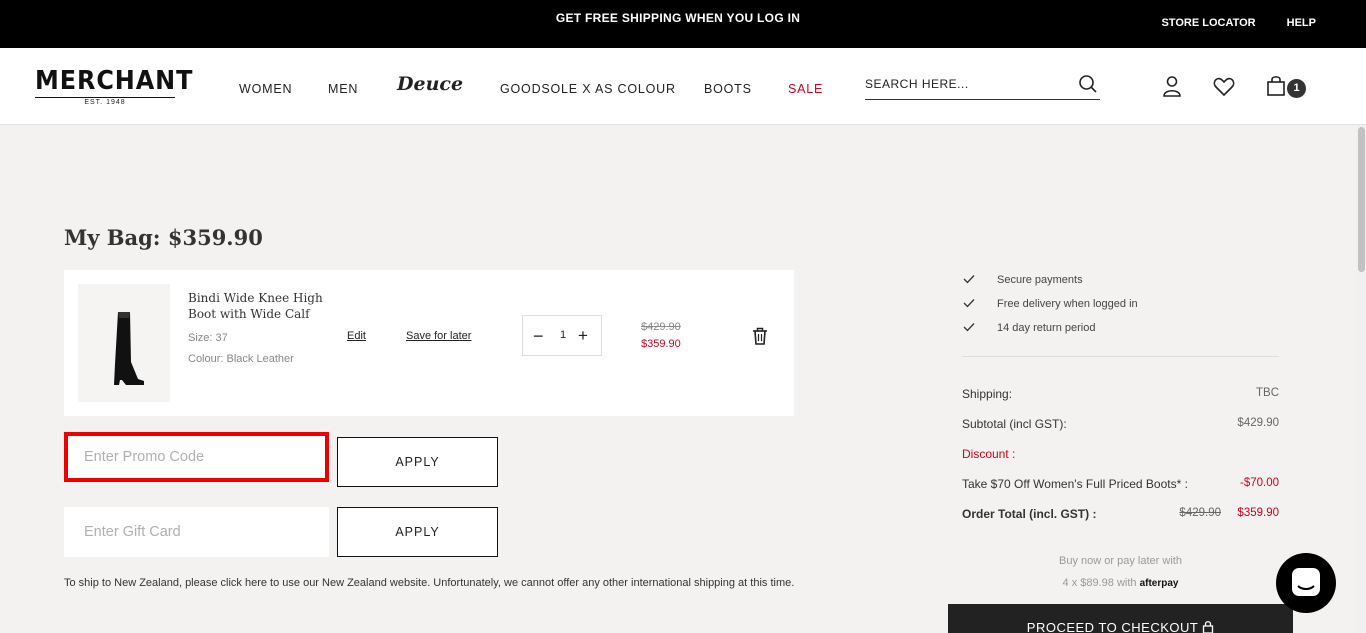  What do you see at coordinates (124, 343) in the screenshot?
I see `product-image` at bounding box center [124, 343].